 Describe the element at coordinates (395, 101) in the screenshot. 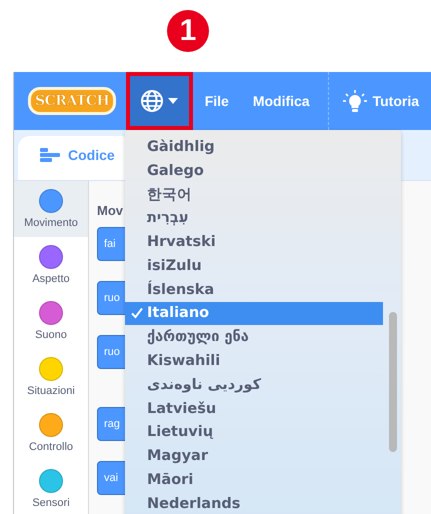

I see `tutorials-label: Tutoria` at that location.